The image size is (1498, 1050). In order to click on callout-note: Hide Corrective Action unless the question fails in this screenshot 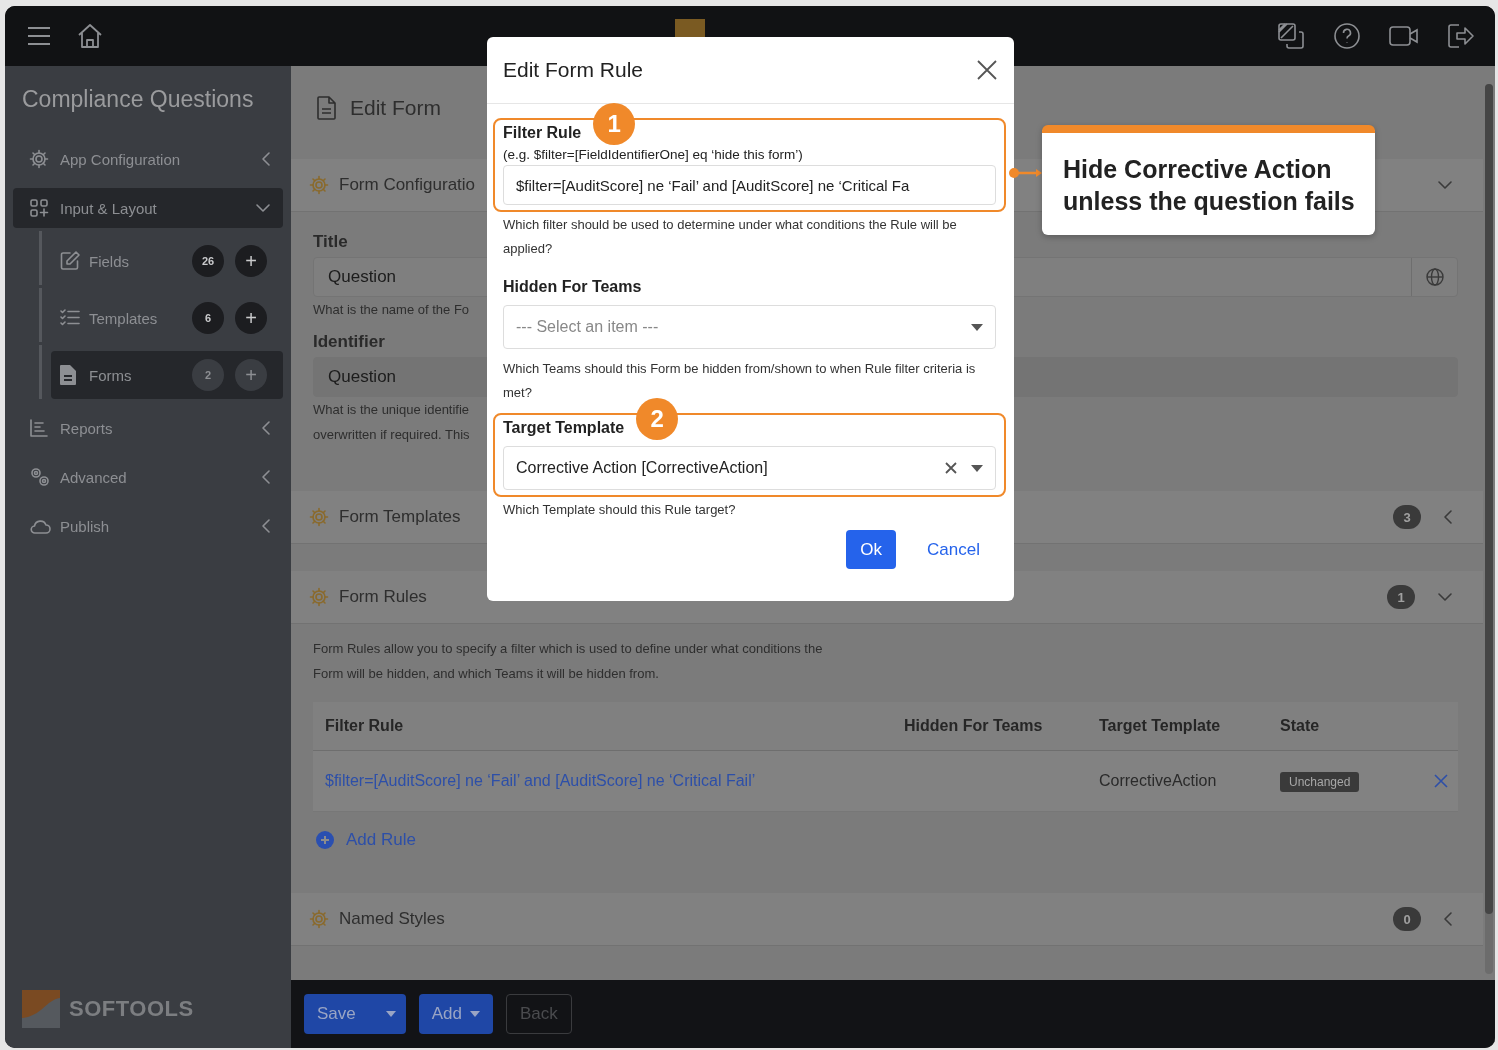, I will do `click(1208, 180)`.